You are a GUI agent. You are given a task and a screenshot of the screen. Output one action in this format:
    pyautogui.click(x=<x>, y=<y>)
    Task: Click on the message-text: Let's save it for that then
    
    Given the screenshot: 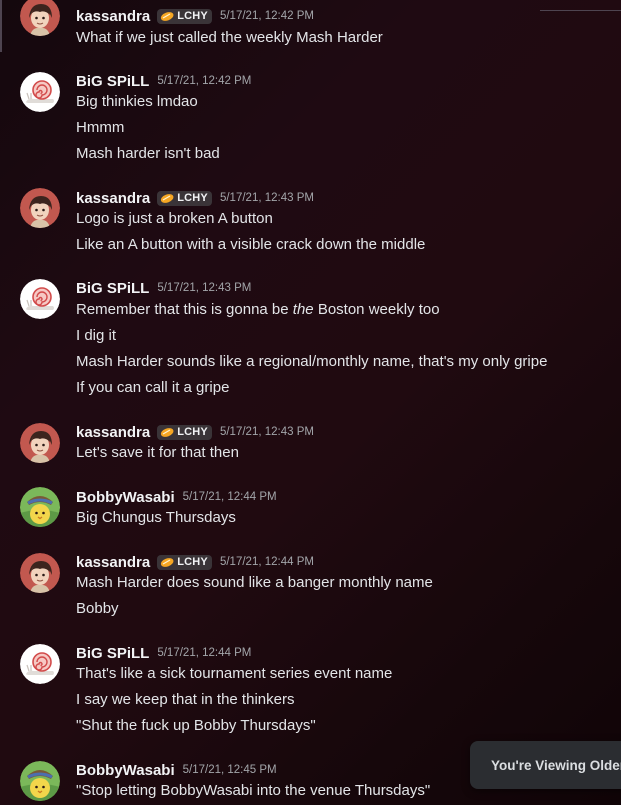 What is the action you would take?
    pyautogui.click(x=157, y=452)
    